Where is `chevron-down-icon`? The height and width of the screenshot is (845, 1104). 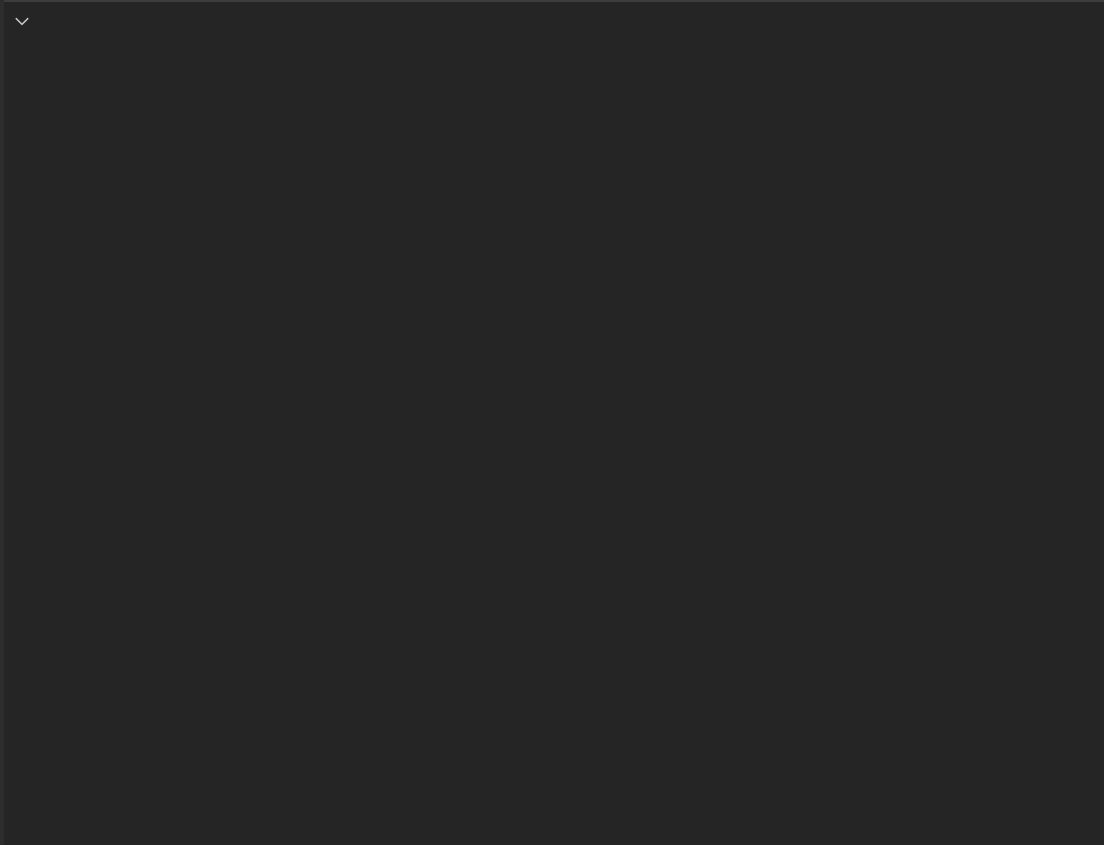 chevron-down-icon is located at coordinates (22, 21).